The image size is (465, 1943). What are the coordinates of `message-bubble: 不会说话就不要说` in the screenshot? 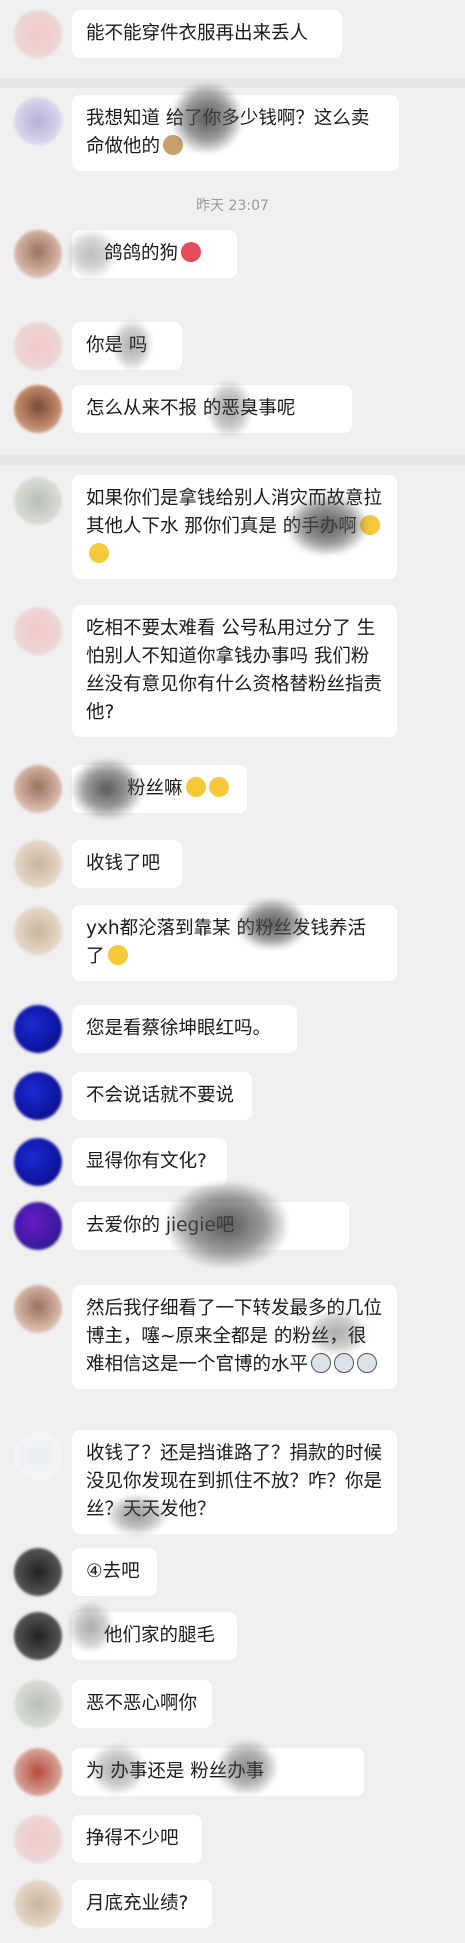 It's located at (162, 1096).